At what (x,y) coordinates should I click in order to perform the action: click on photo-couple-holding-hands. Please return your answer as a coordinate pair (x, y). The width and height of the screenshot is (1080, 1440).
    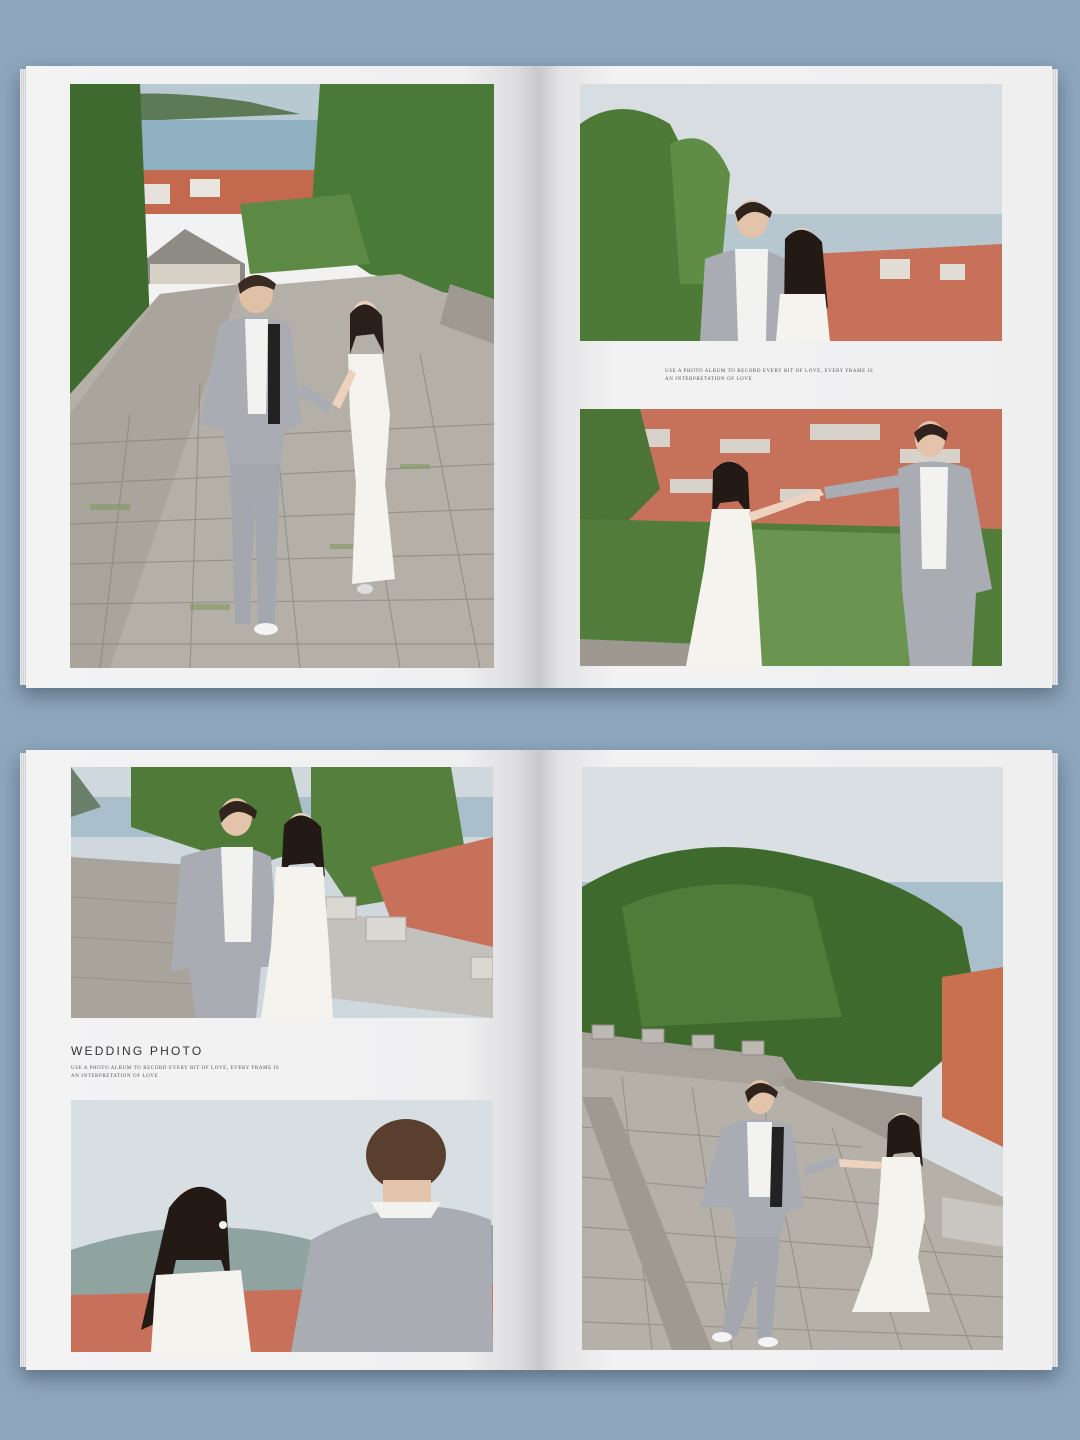
    Looking at the image, I should click on (791, 537).